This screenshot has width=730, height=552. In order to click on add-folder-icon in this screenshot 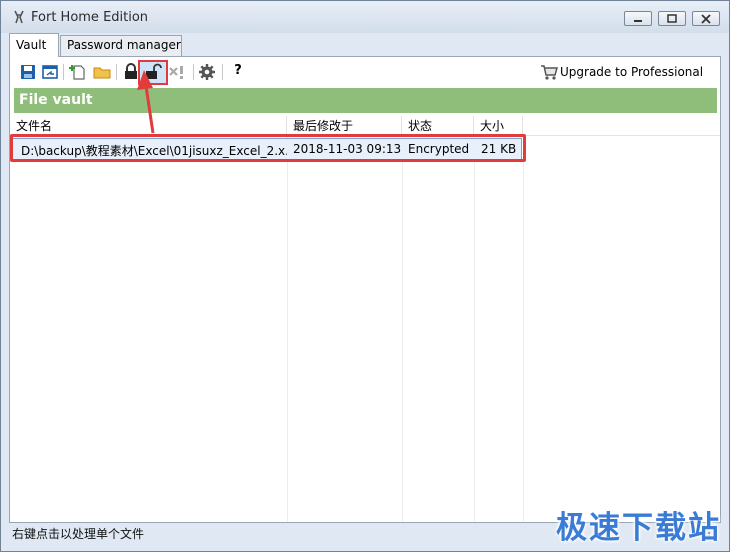, I will do `click(102, 72)`.